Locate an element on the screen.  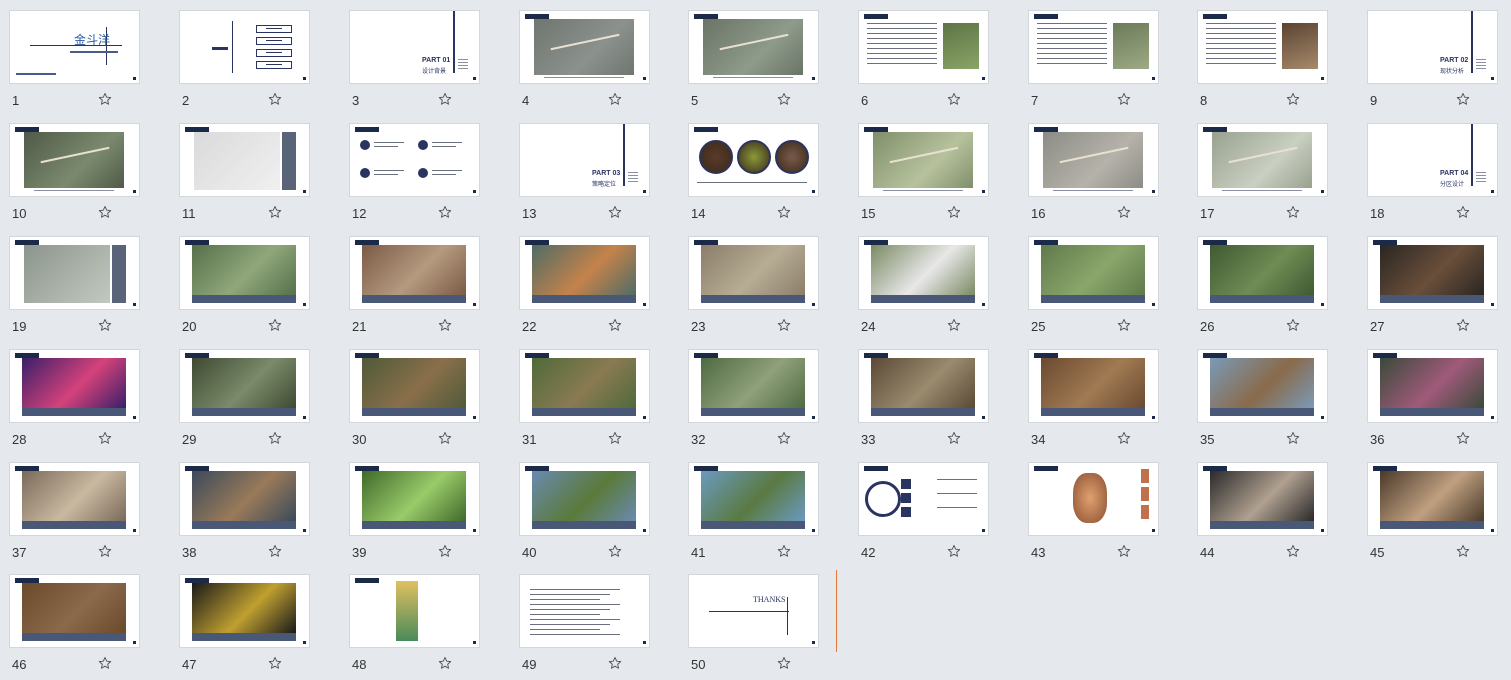
slide-item: 4 is located at coordinates (592, 56).